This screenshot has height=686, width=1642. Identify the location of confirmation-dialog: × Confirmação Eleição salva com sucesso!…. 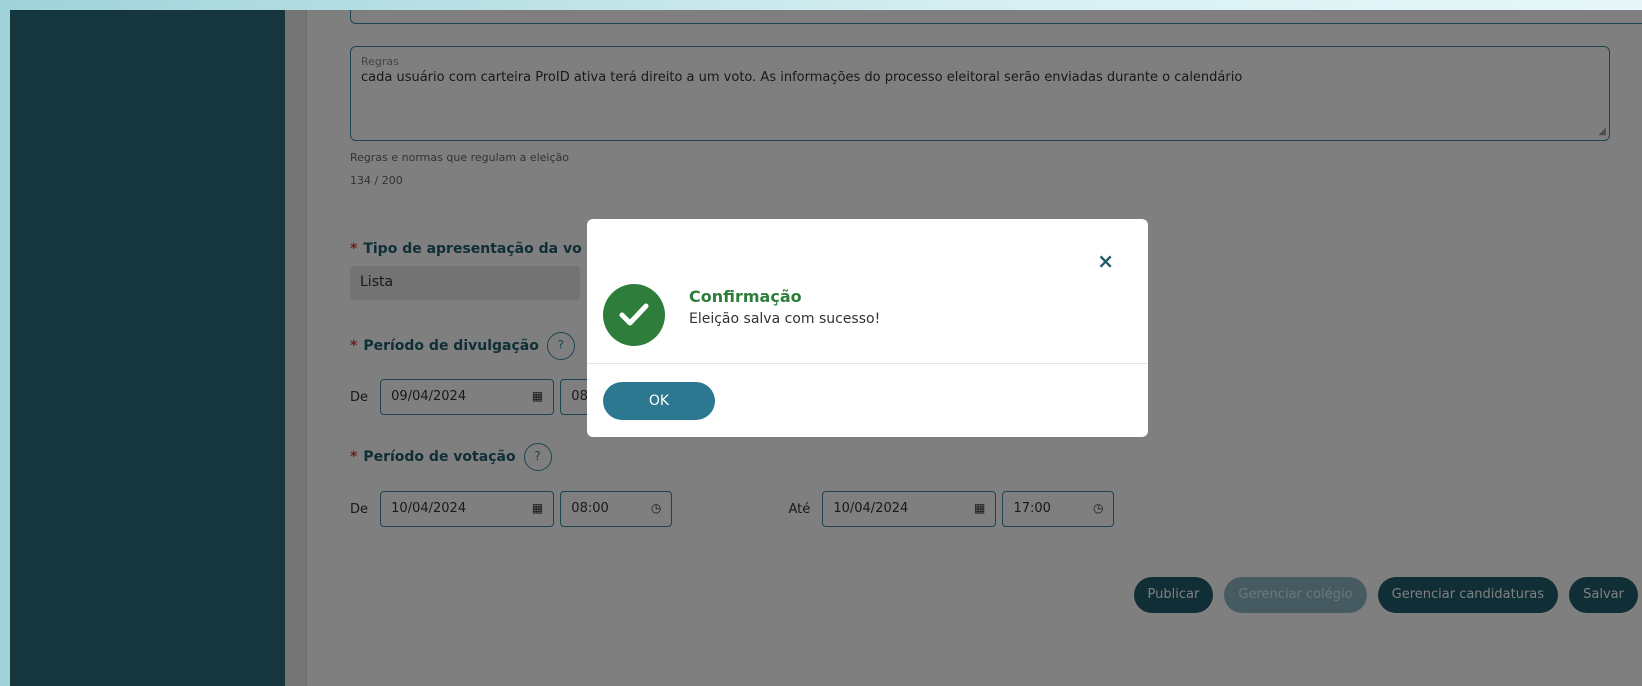
(867, 328).